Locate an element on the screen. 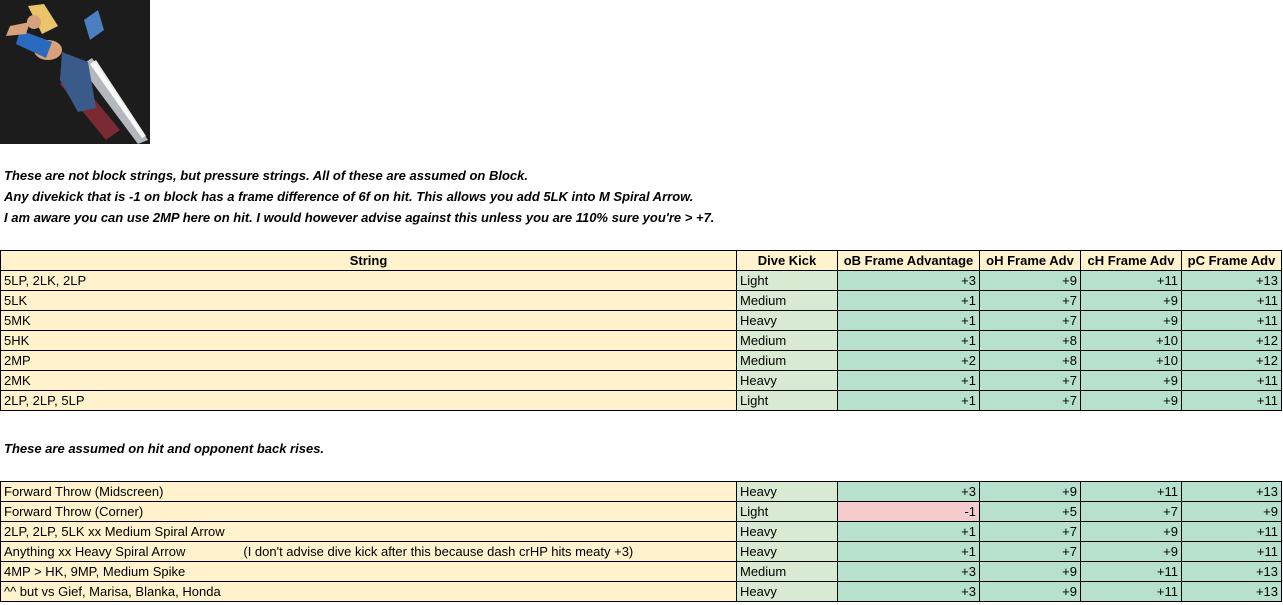  ob-frame-cell: +2 is located at coordinates (908, 360).